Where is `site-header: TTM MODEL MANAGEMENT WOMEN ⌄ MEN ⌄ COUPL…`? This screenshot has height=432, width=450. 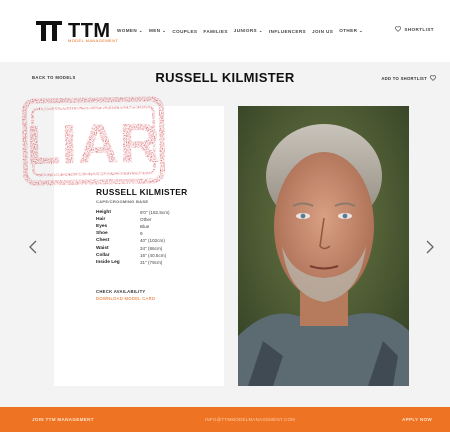 site-header: TTM MODEL MANAGEMENT WOMEN ⌄ MEN ⌄ COUPL… is located at coordinates (225, 31).